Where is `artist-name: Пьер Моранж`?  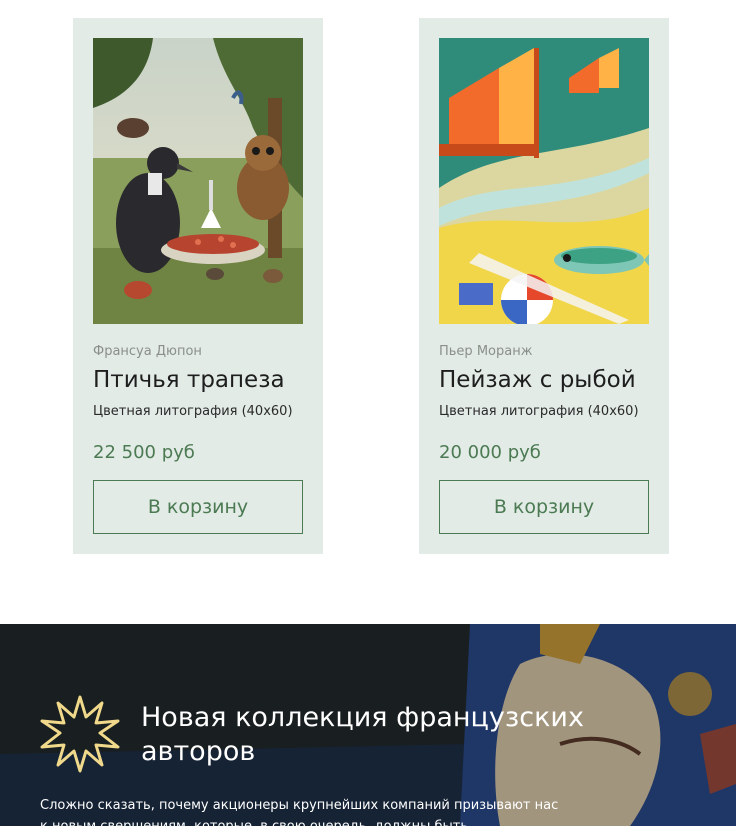
artist-name: Пьер Моранж is located at coordinates (486, 351).